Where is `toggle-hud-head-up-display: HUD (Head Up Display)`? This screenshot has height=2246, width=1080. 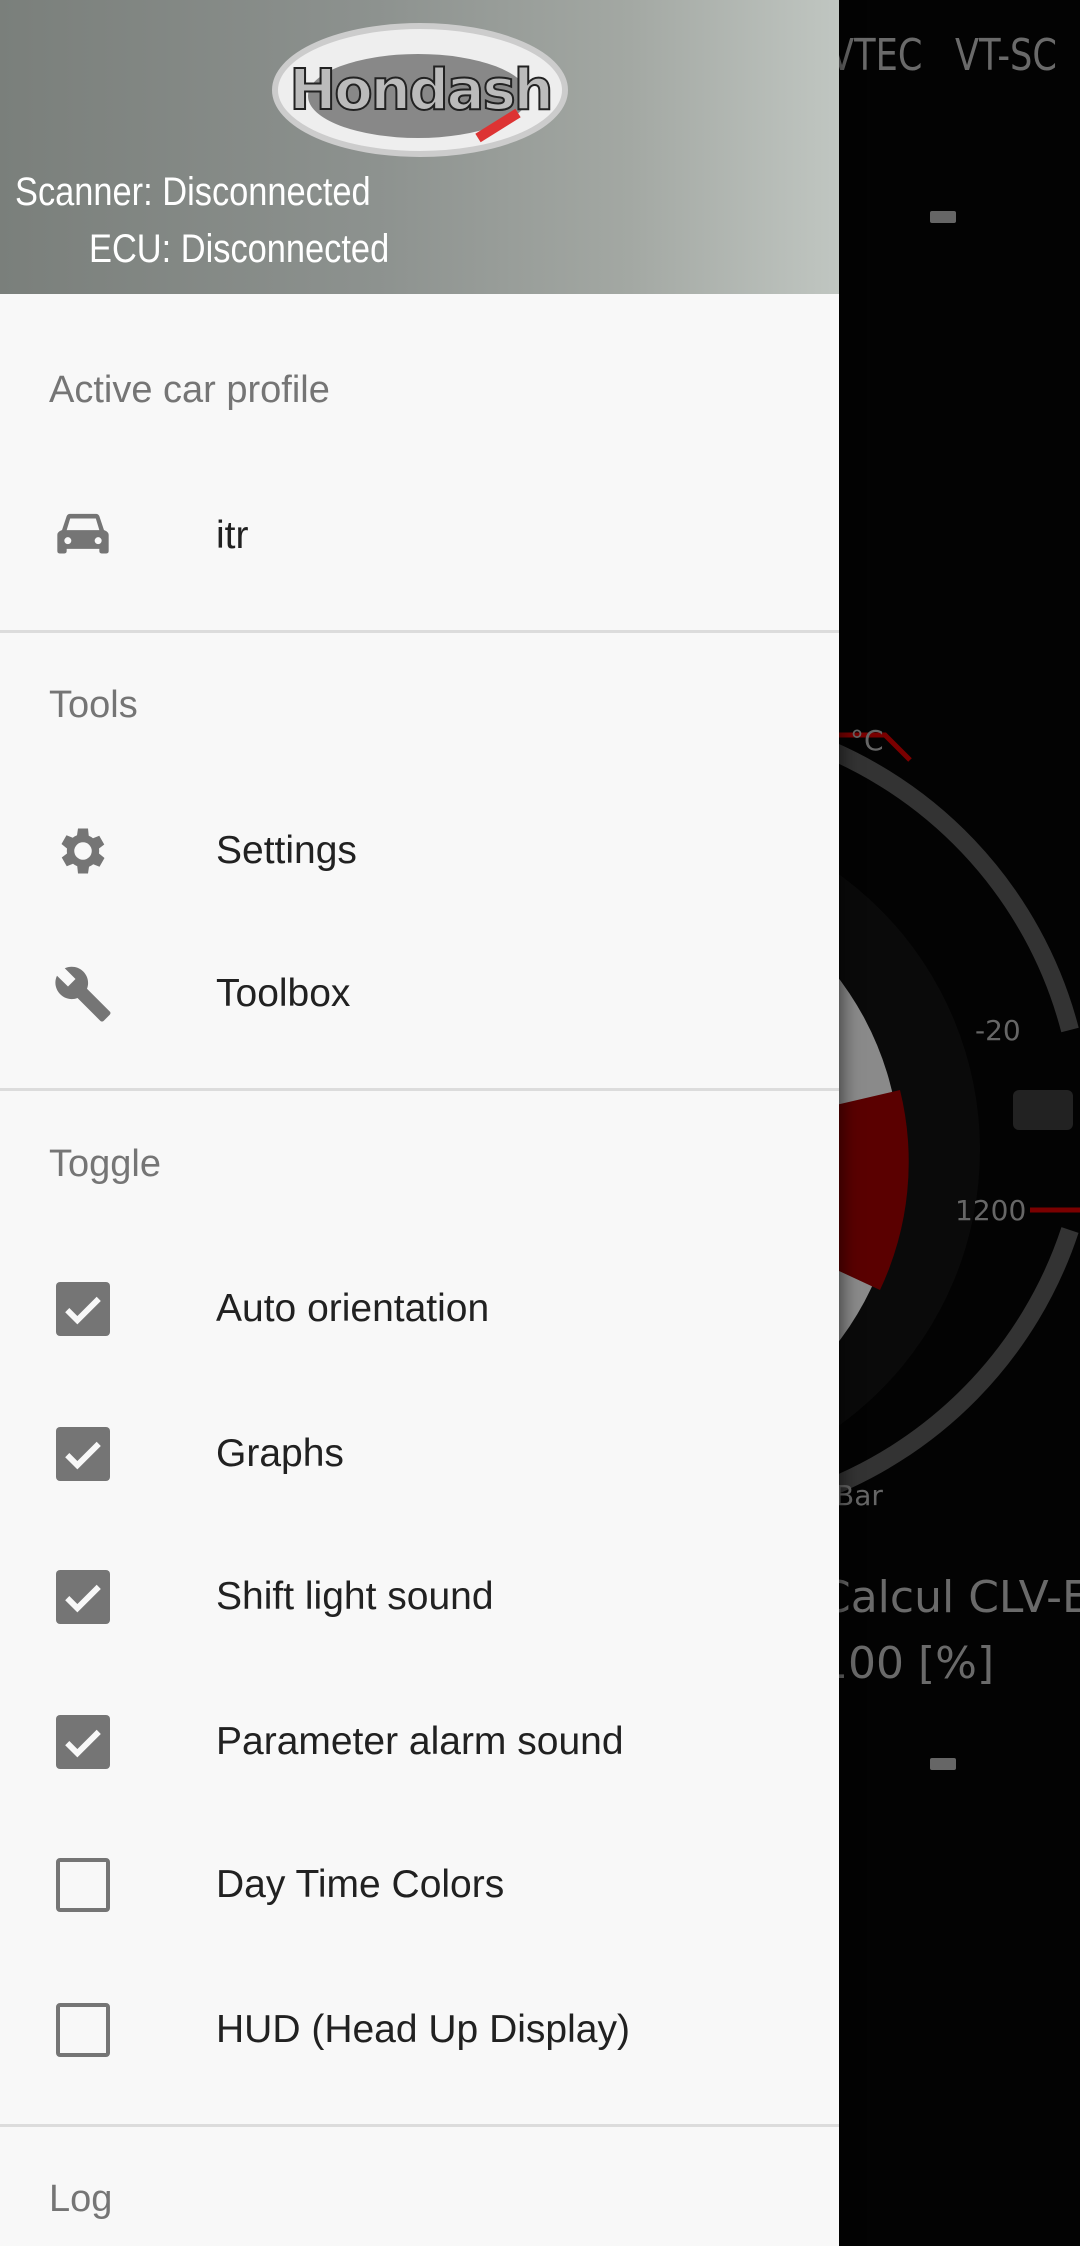
toggle-hud-head-up-display: HUD (Head Up Display) is located at coordinates (419, 2030).